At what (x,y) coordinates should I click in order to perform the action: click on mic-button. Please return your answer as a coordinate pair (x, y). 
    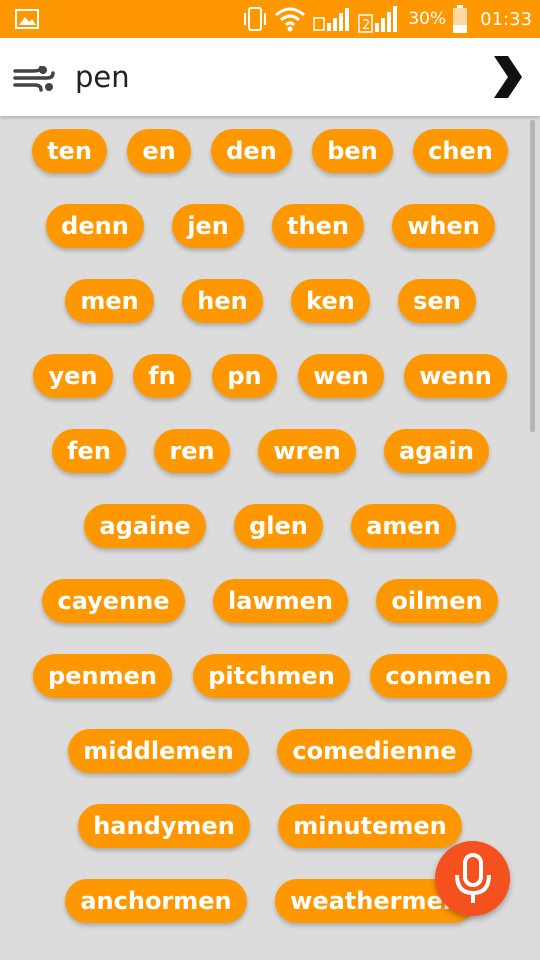
    Looking at the image, I should click on (472, 878).